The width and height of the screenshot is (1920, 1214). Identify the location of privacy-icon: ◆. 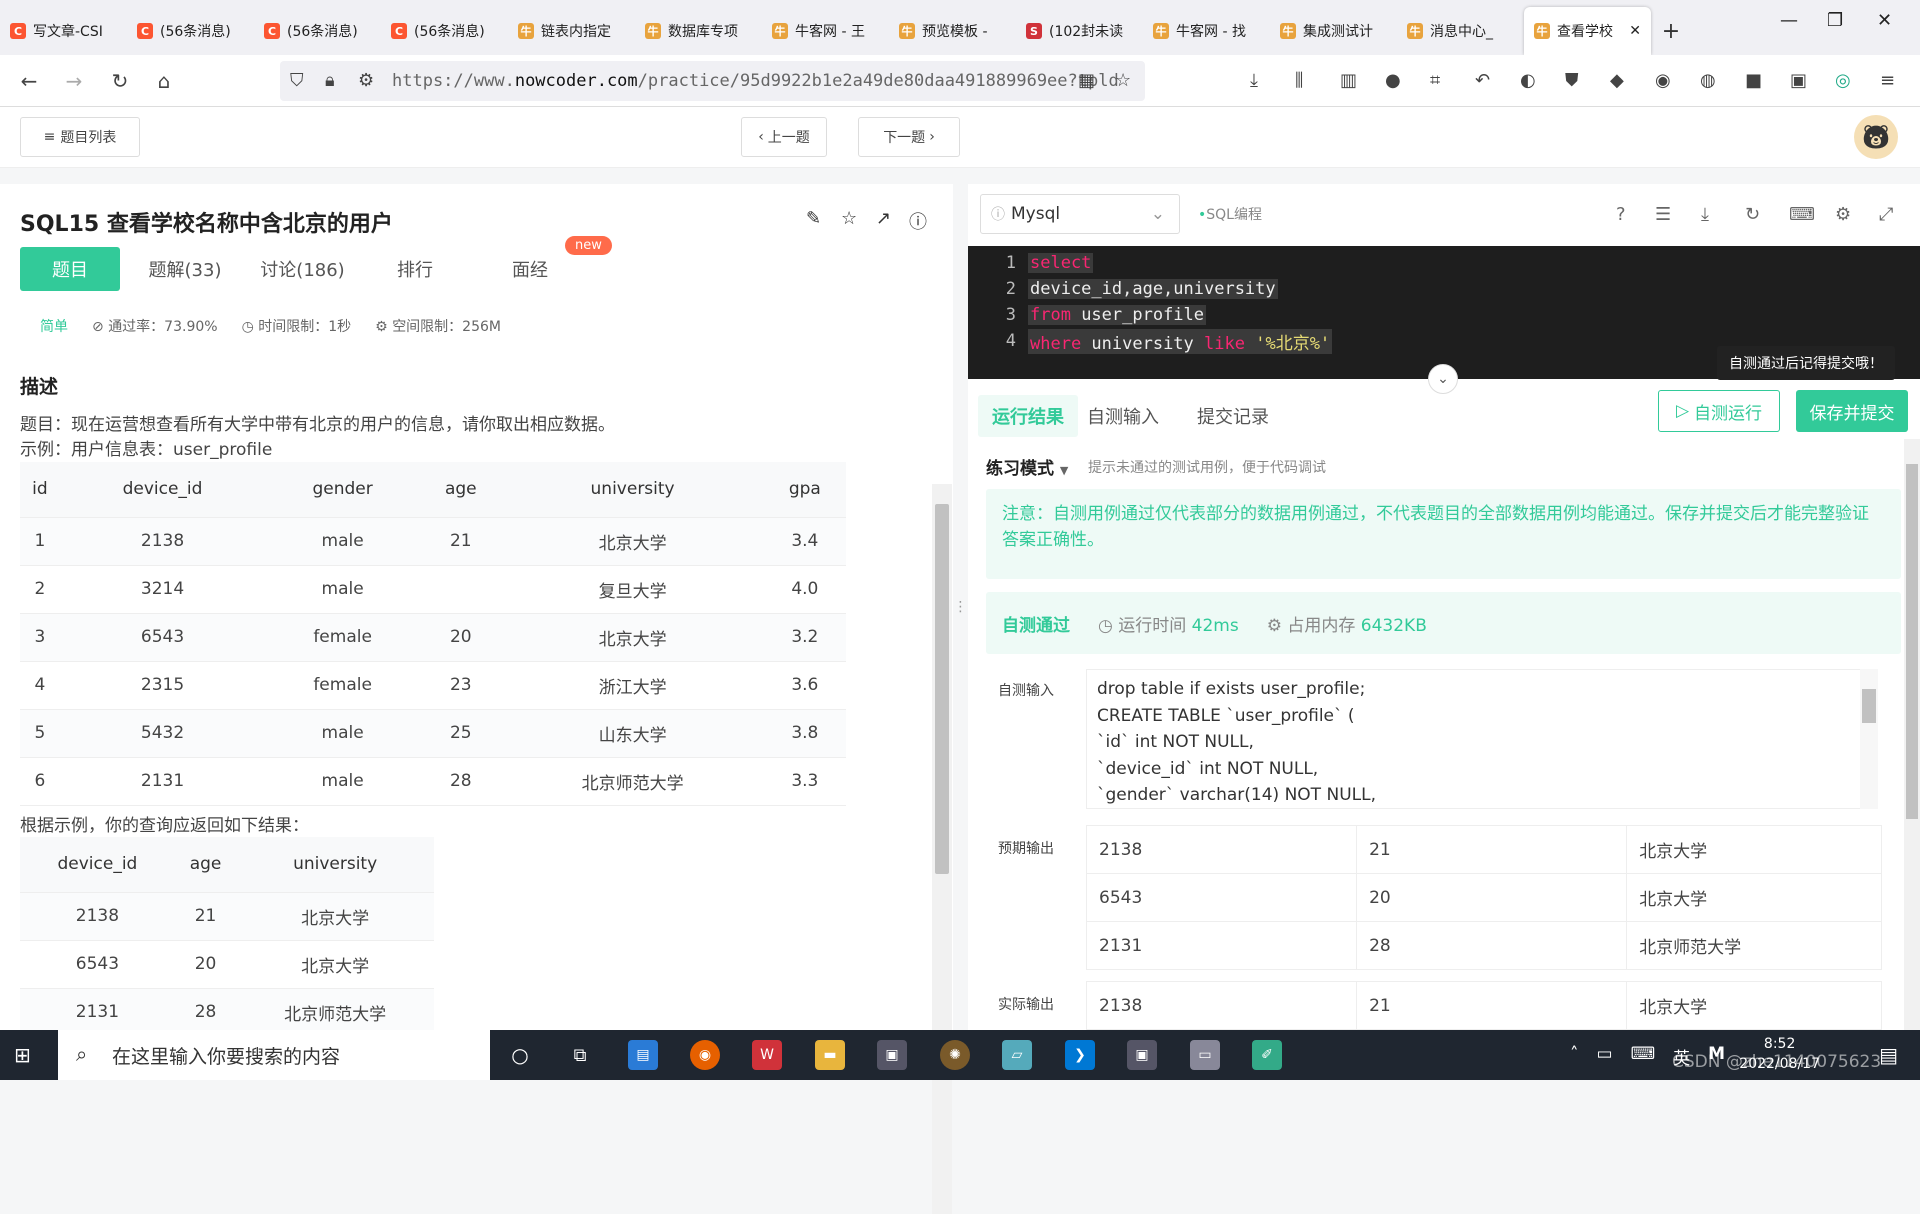
(1617, 80).